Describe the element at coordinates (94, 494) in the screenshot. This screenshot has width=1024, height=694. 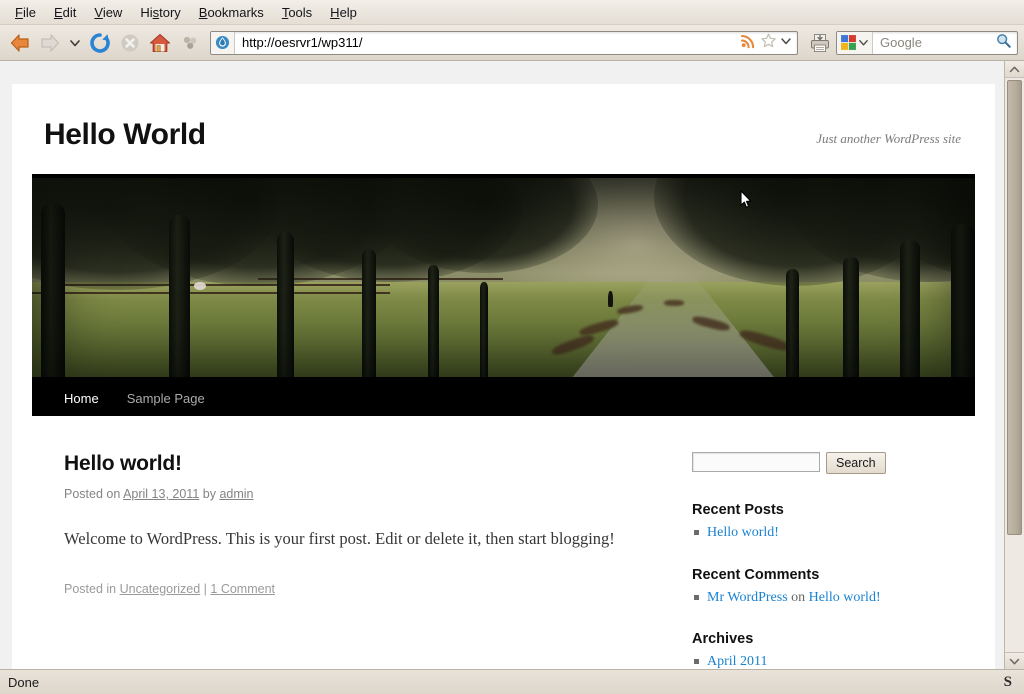
I see `post-meta-prefix: Posted on` at that location.